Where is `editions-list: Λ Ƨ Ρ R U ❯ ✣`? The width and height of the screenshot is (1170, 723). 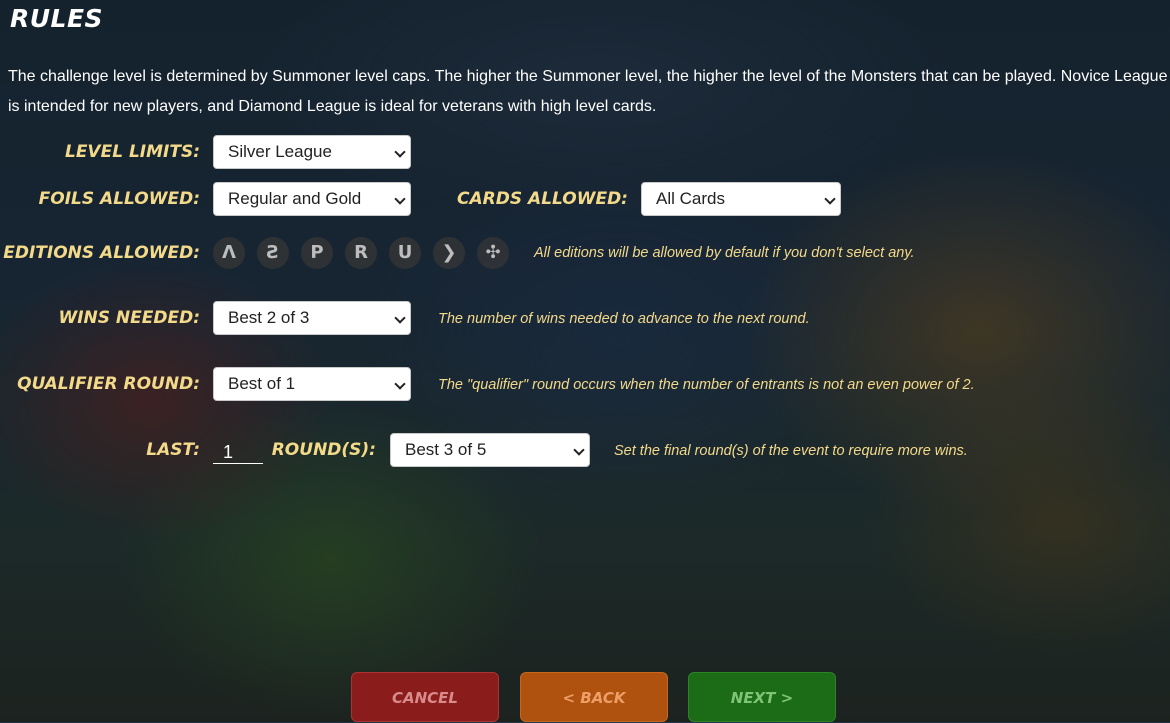 editions-list: Λ Ƨ Ρ R U ❯ ✣ is located at coordinates (361, 253).